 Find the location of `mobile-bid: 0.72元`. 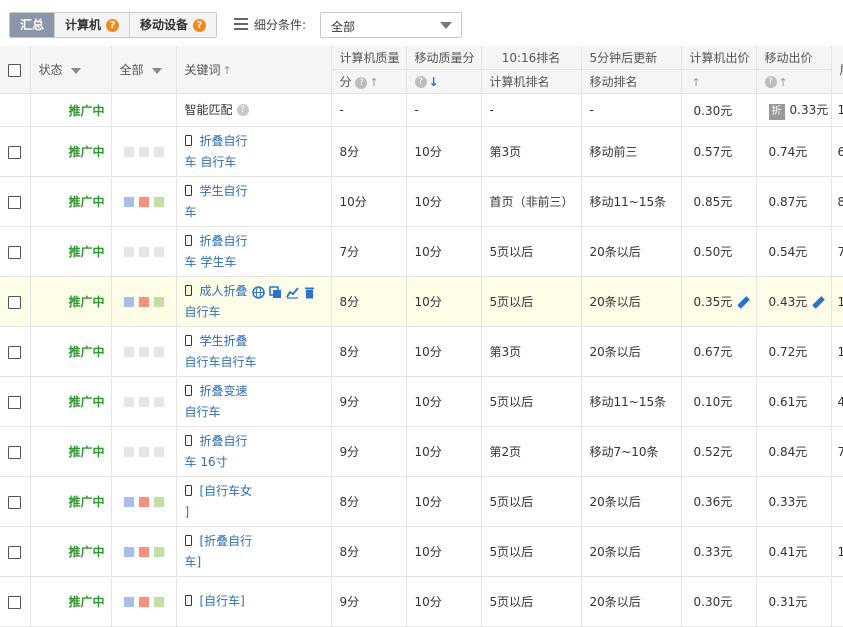

mobile-bid: 0.72元 is located at coordinates (788, 352).